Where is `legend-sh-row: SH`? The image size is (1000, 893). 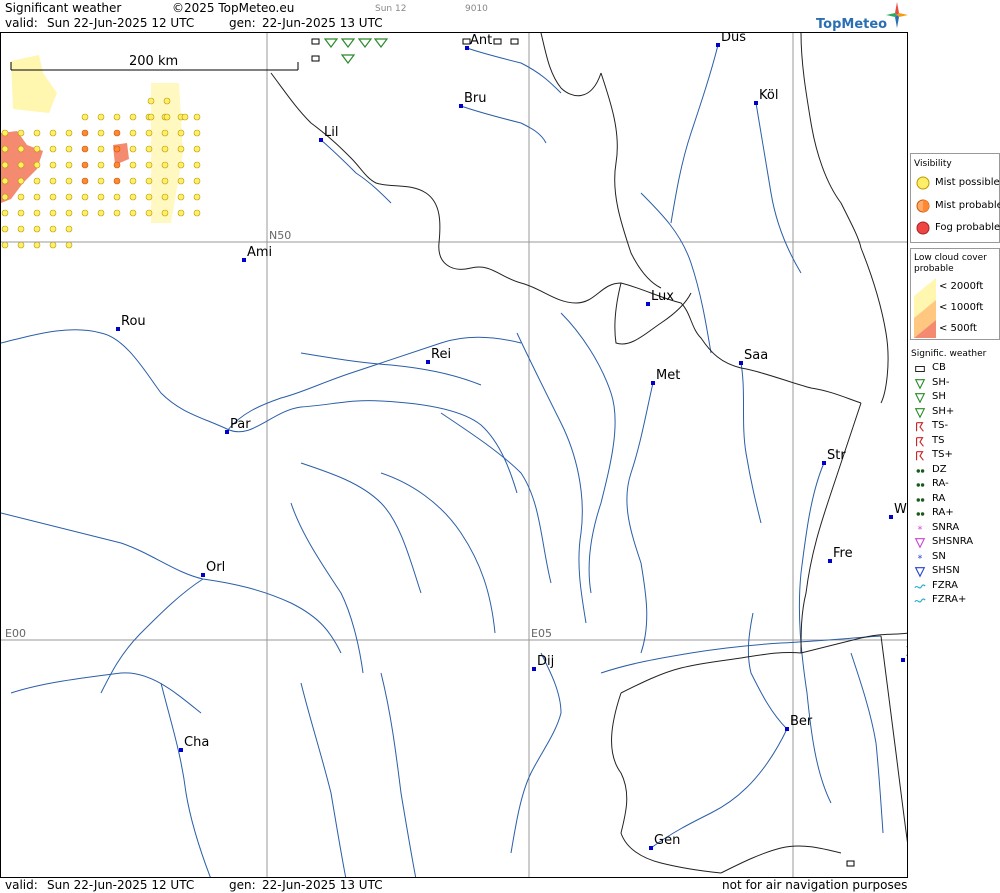 legend-sh-row: SH is located at coordinates (953, 398).